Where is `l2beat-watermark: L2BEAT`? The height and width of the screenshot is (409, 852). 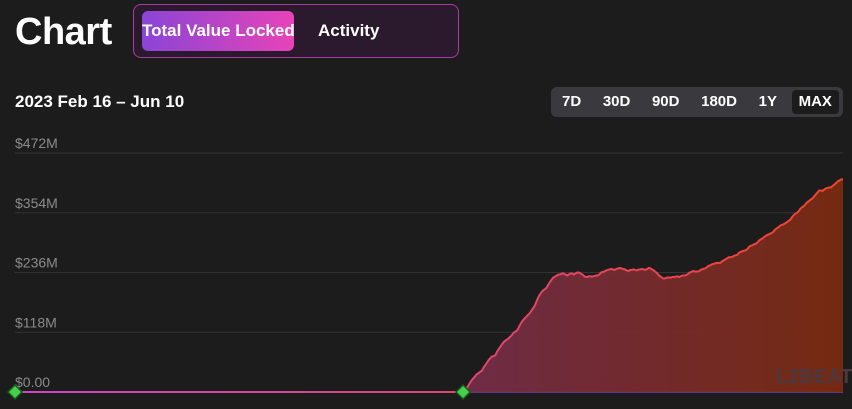
l2beat-watermark: L2BEAT is located at coordinates (814, 377).